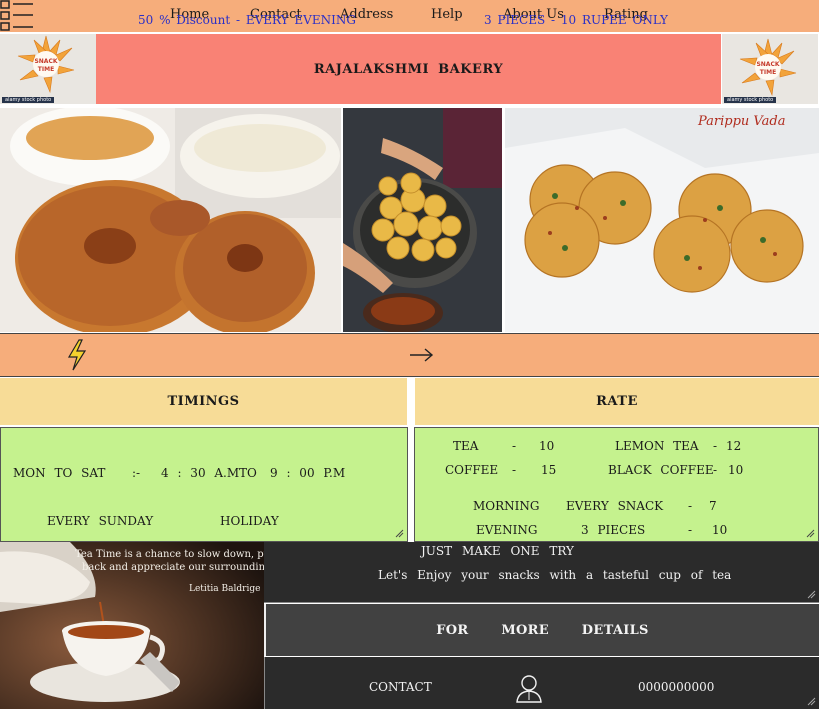  Describe the element at coordinates (249, 521) in the screenshot. I see `timings-holiday: HOLIDAY` at that location.